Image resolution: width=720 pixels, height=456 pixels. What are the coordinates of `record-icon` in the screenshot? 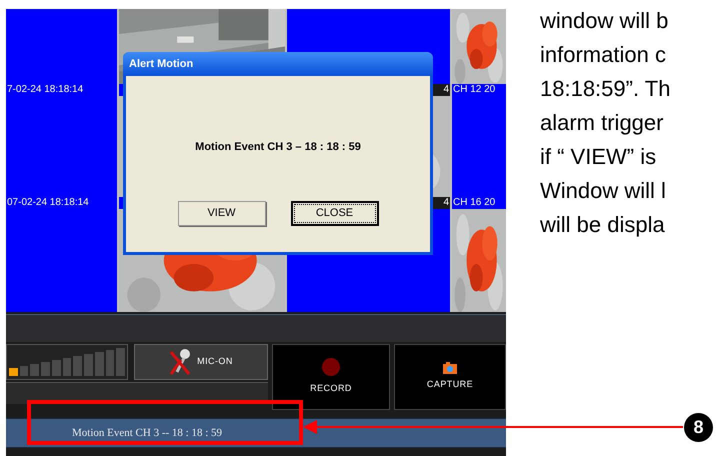 It's located at (331, 367).